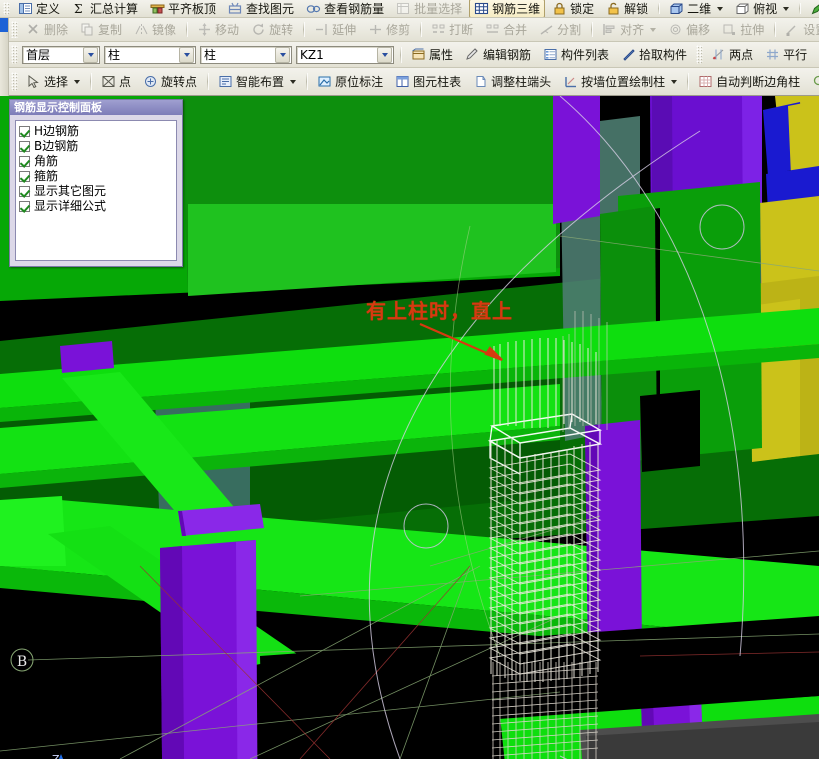  I want to click on toolbar-item-trim: 修剪, so click(389, 29).